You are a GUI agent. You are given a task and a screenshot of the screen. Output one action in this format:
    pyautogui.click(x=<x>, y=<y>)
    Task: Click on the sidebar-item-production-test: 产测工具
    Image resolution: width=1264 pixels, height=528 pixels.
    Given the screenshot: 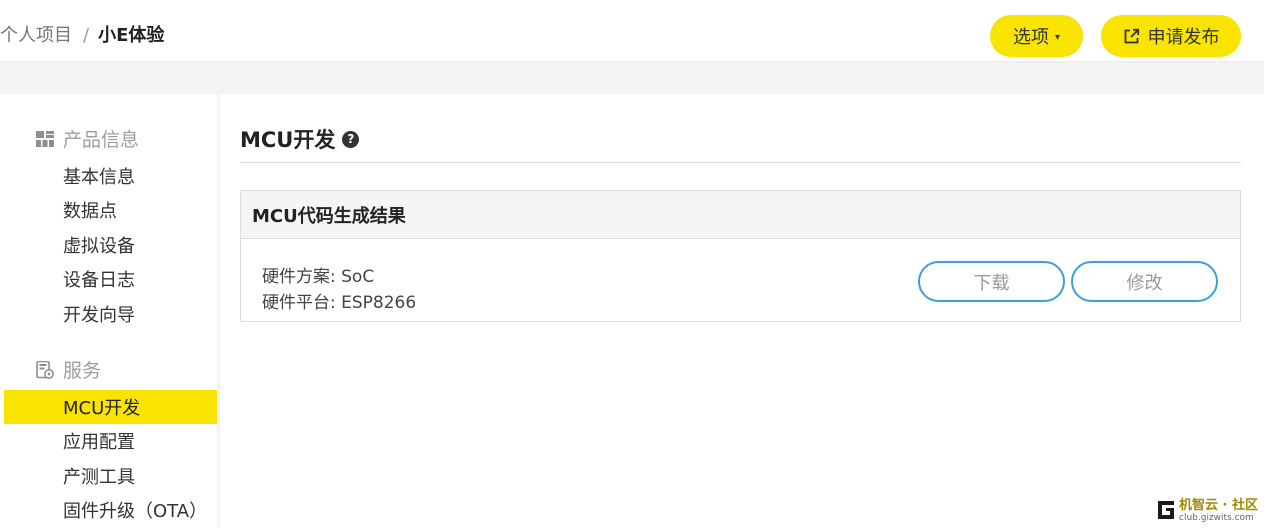 What is the action you would take?
    pyautogui.click(x=110, y=476)
    